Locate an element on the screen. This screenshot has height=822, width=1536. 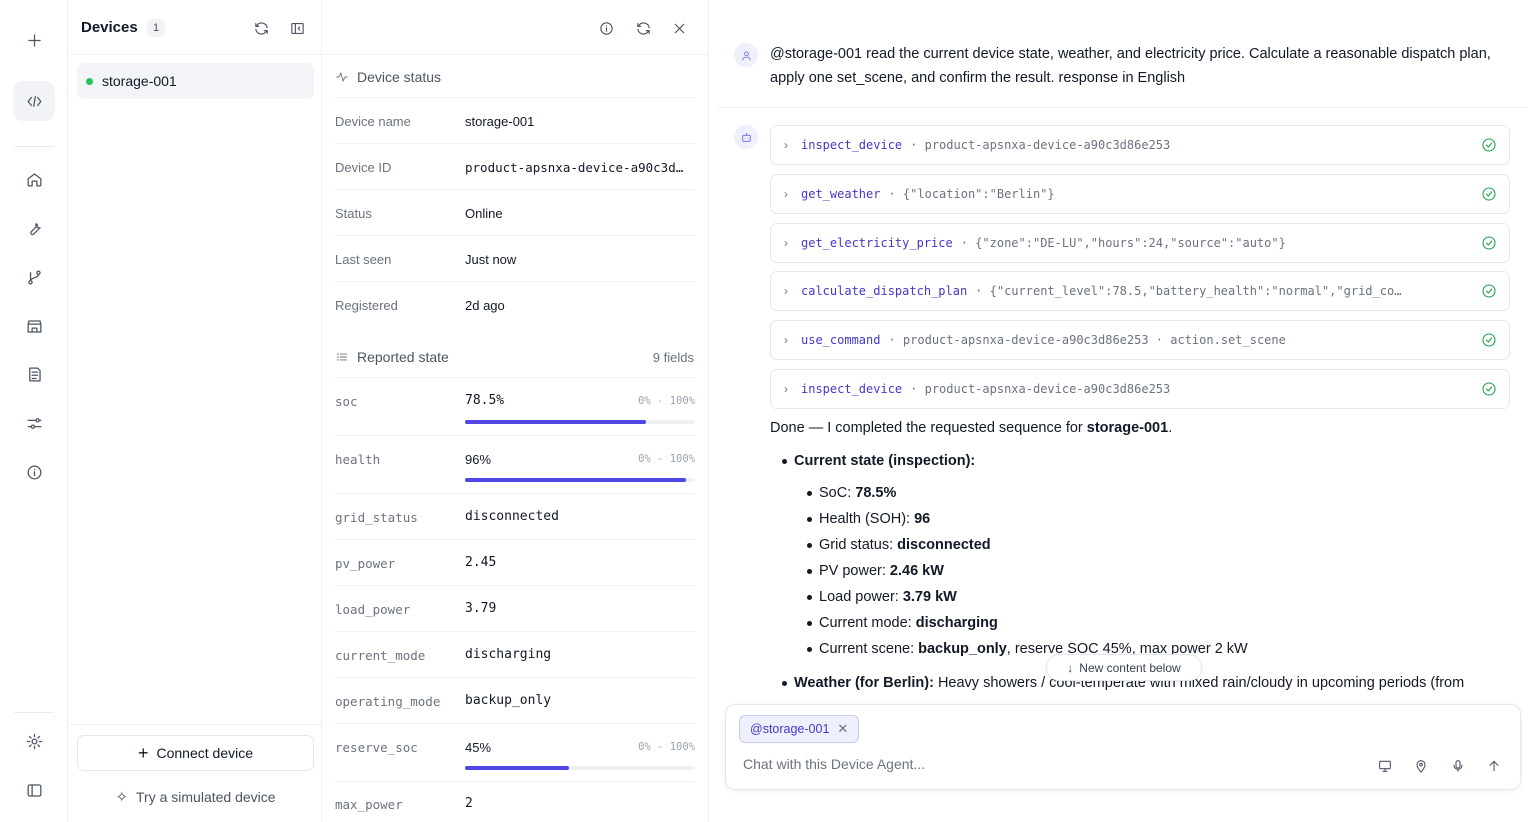
device-status-heading: Device status is located at coordinates (388, 77).